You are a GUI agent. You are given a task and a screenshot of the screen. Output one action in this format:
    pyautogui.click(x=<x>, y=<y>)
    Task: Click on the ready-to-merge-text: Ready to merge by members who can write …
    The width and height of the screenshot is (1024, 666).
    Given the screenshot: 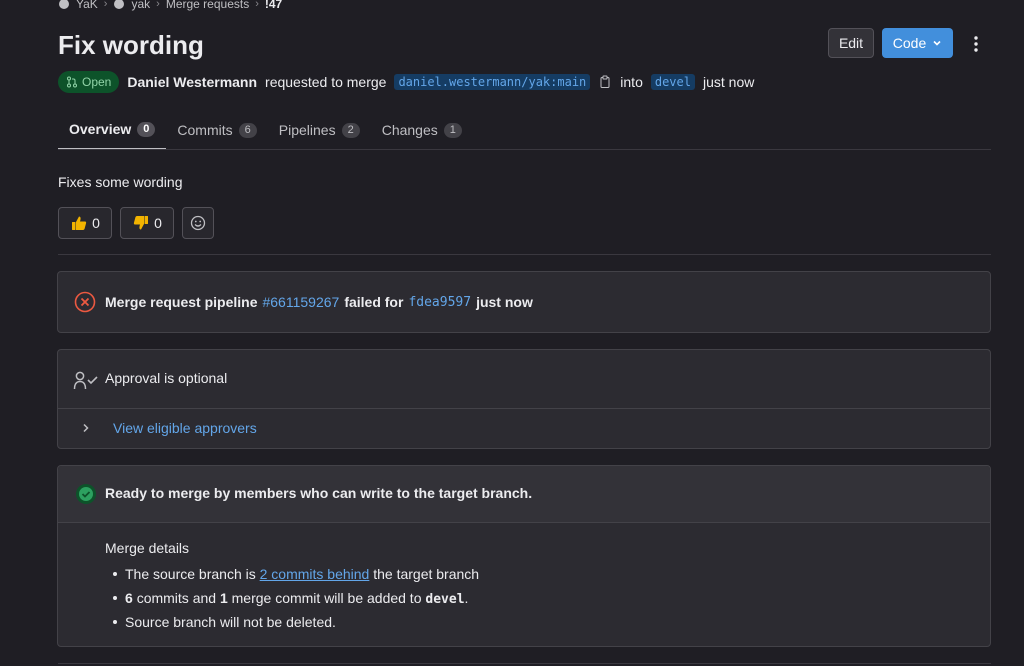 What is the action you would take?
    pyautogui.click(x=319, y=493)
    